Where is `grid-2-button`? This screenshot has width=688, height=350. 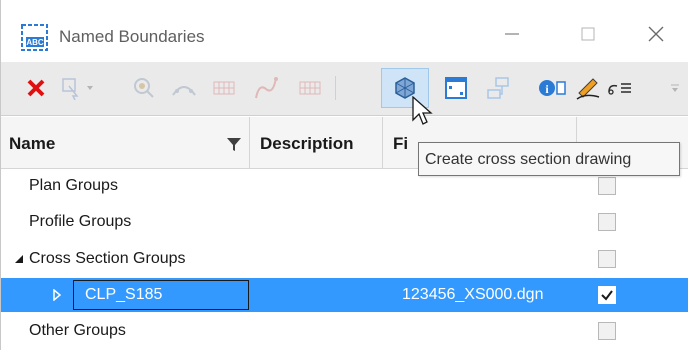
grid-2-button is located at coordinates (310, 88).